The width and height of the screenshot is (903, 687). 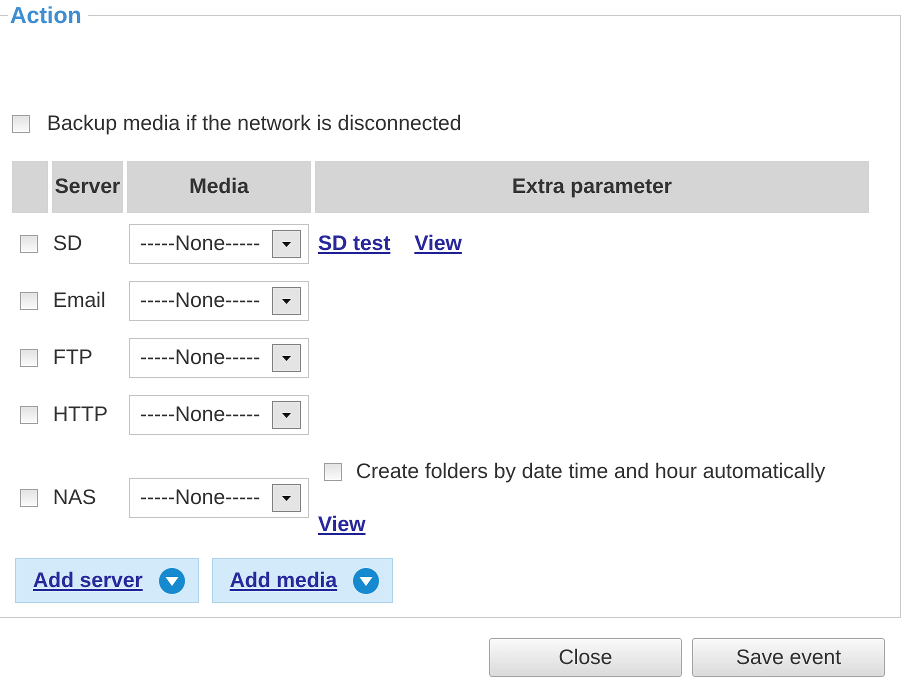 I want to click on link: SD test, so click(x=354, y=243).